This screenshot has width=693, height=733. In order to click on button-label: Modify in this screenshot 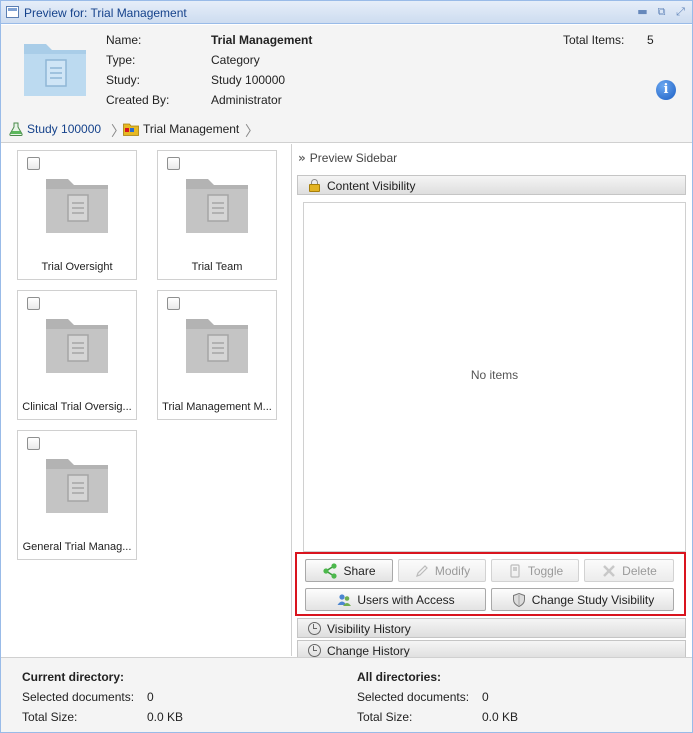, I will do `click(452, 570)`.